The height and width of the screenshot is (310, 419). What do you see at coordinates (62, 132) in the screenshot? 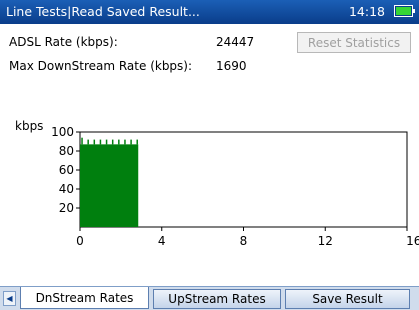
I see `y-tick-label: 100` at bounding box center [62, 132].